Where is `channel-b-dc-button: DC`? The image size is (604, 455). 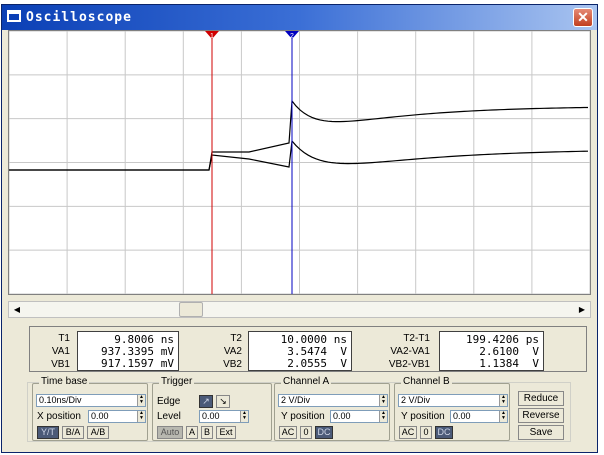
channel-b-dc-button: DC is located at coordinates (444, 432).